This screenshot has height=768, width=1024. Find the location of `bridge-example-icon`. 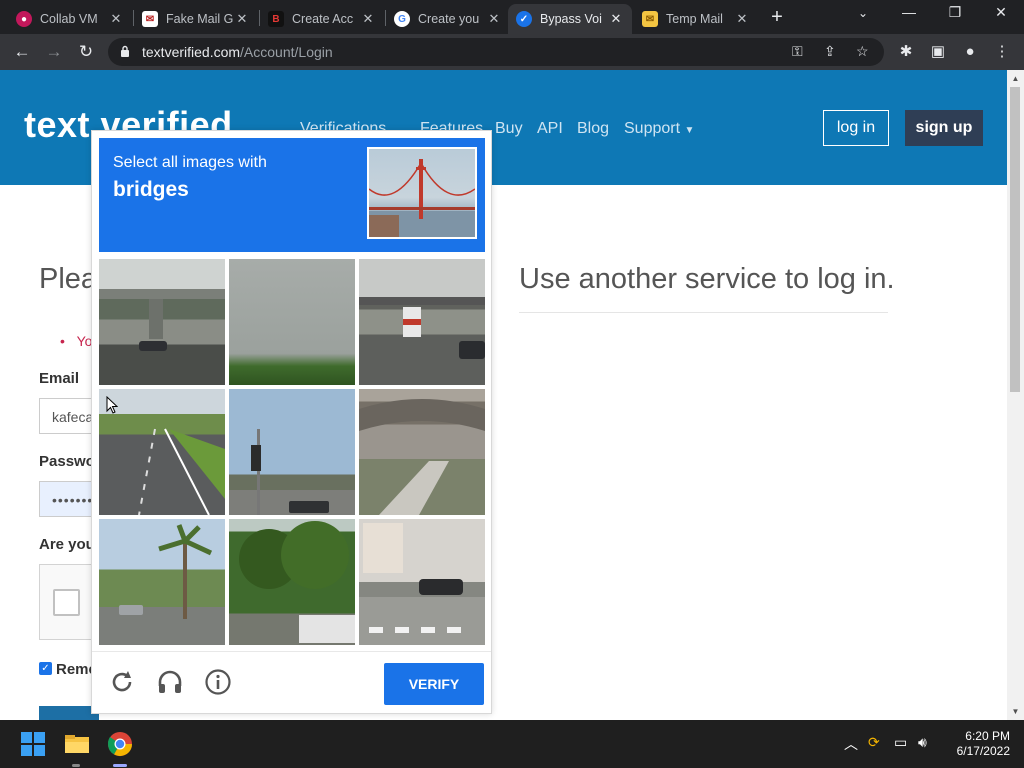

bridge-example-icon is located at coordinates (422, 198).